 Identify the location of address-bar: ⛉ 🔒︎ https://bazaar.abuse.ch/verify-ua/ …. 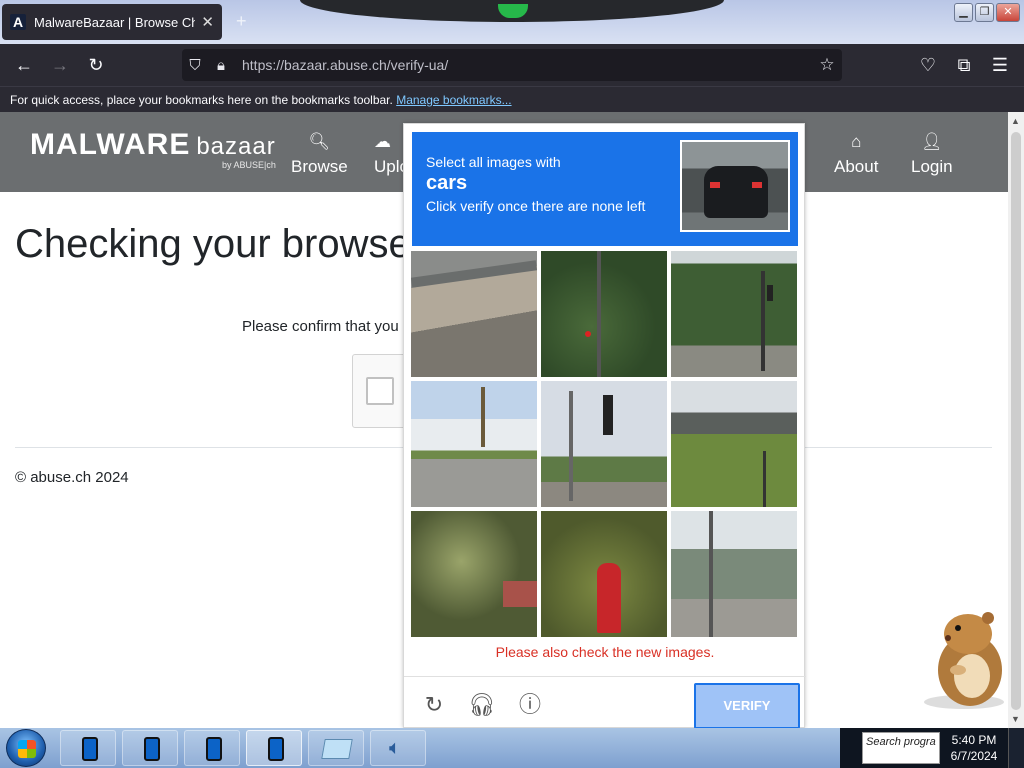
(512, 65).